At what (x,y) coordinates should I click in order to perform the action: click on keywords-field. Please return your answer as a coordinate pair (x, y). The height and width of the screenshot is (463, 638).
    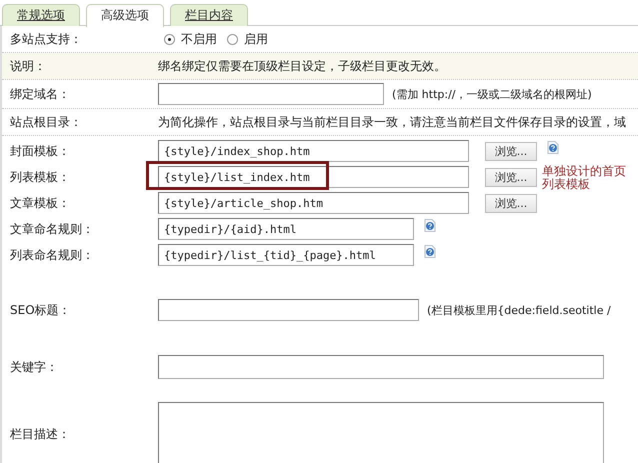
    Looking at the image, I should click on (381, 367).